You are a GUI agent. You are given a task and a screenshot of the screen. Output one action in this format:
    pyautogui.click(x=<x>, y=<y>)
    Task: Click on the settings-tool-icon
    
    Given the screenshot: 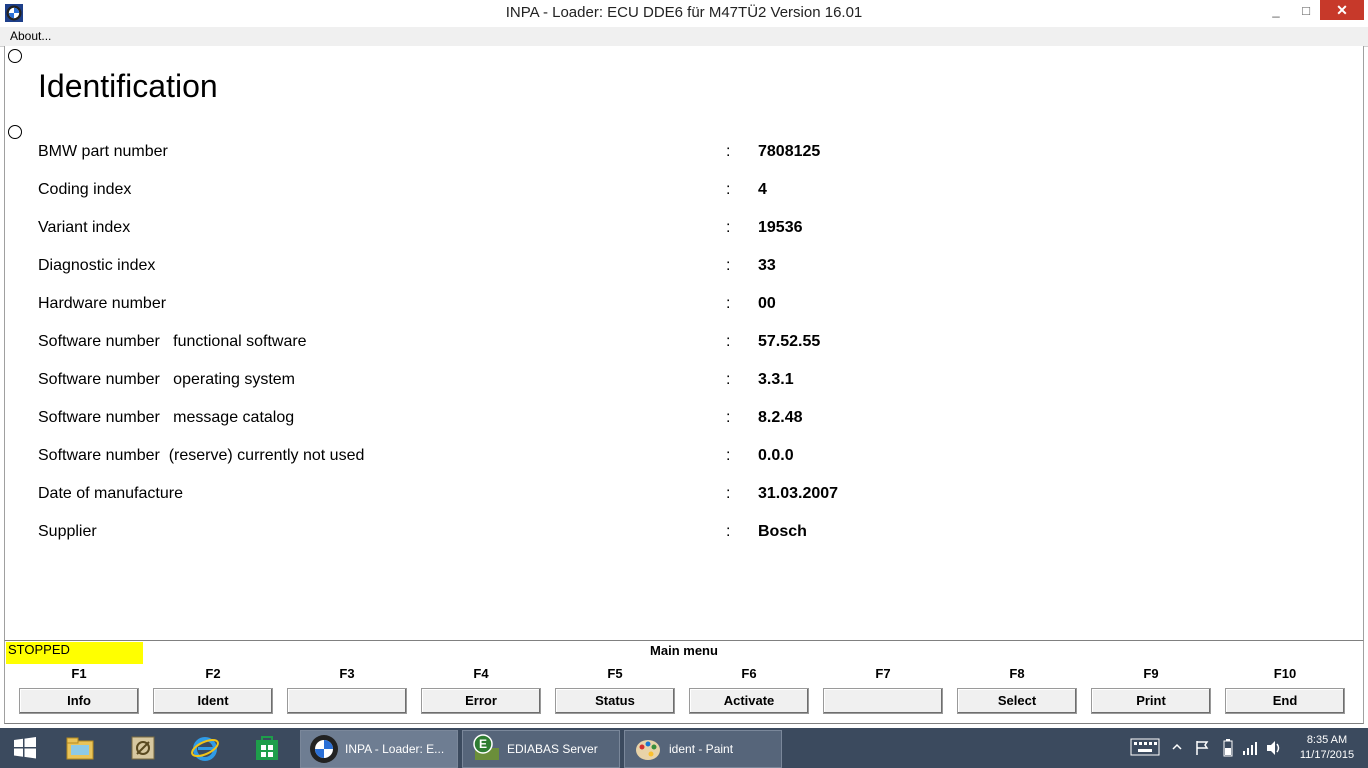 What is the action you would take?
    pyautogui.click(x=143, y=748)
    